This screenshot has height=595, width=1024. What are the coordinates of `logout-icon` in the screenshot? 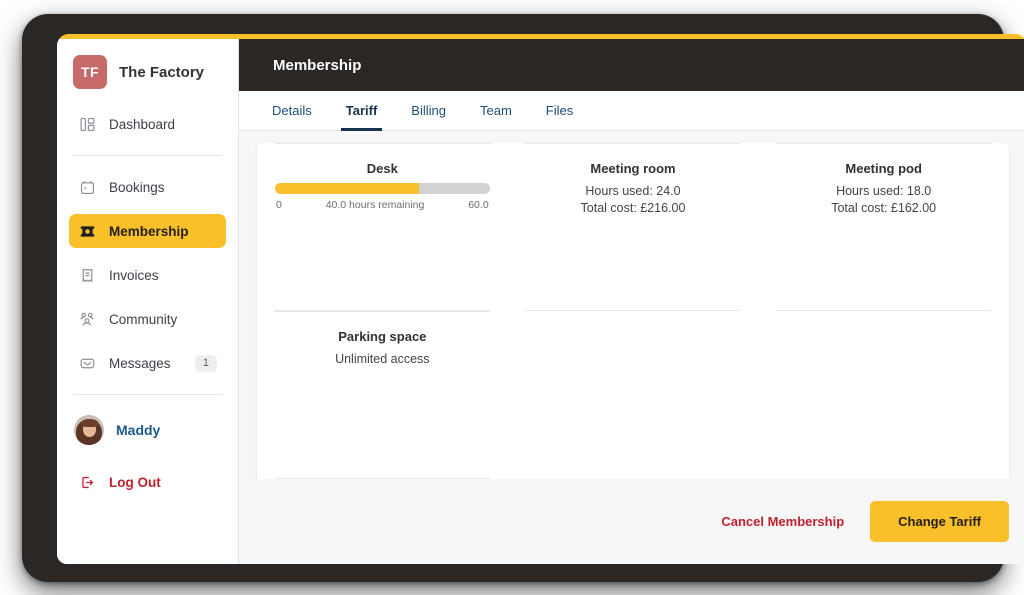 It's located at (87, 482).